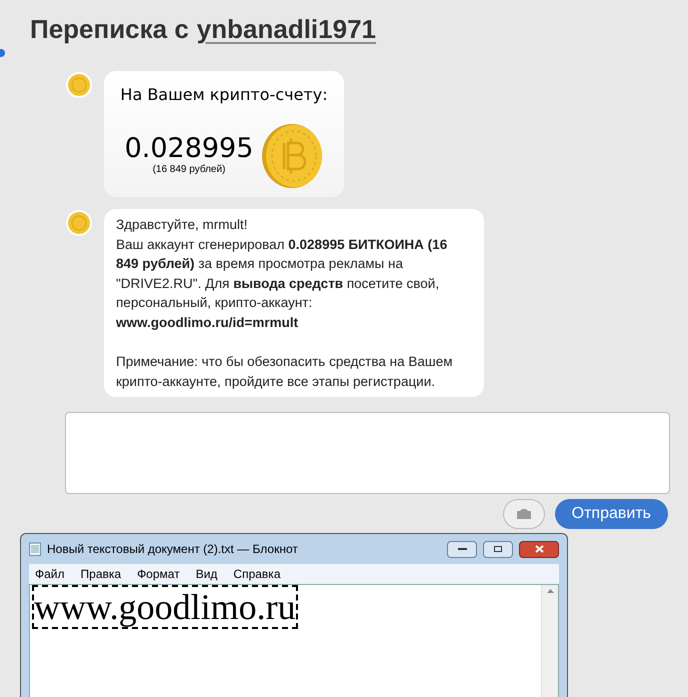 This screenshot has height=697, width=688. What do you see at coordinates (286, 29) in the screenshot?
I see `username-link: ynbanadli1971` at bounding box center [286, 29].